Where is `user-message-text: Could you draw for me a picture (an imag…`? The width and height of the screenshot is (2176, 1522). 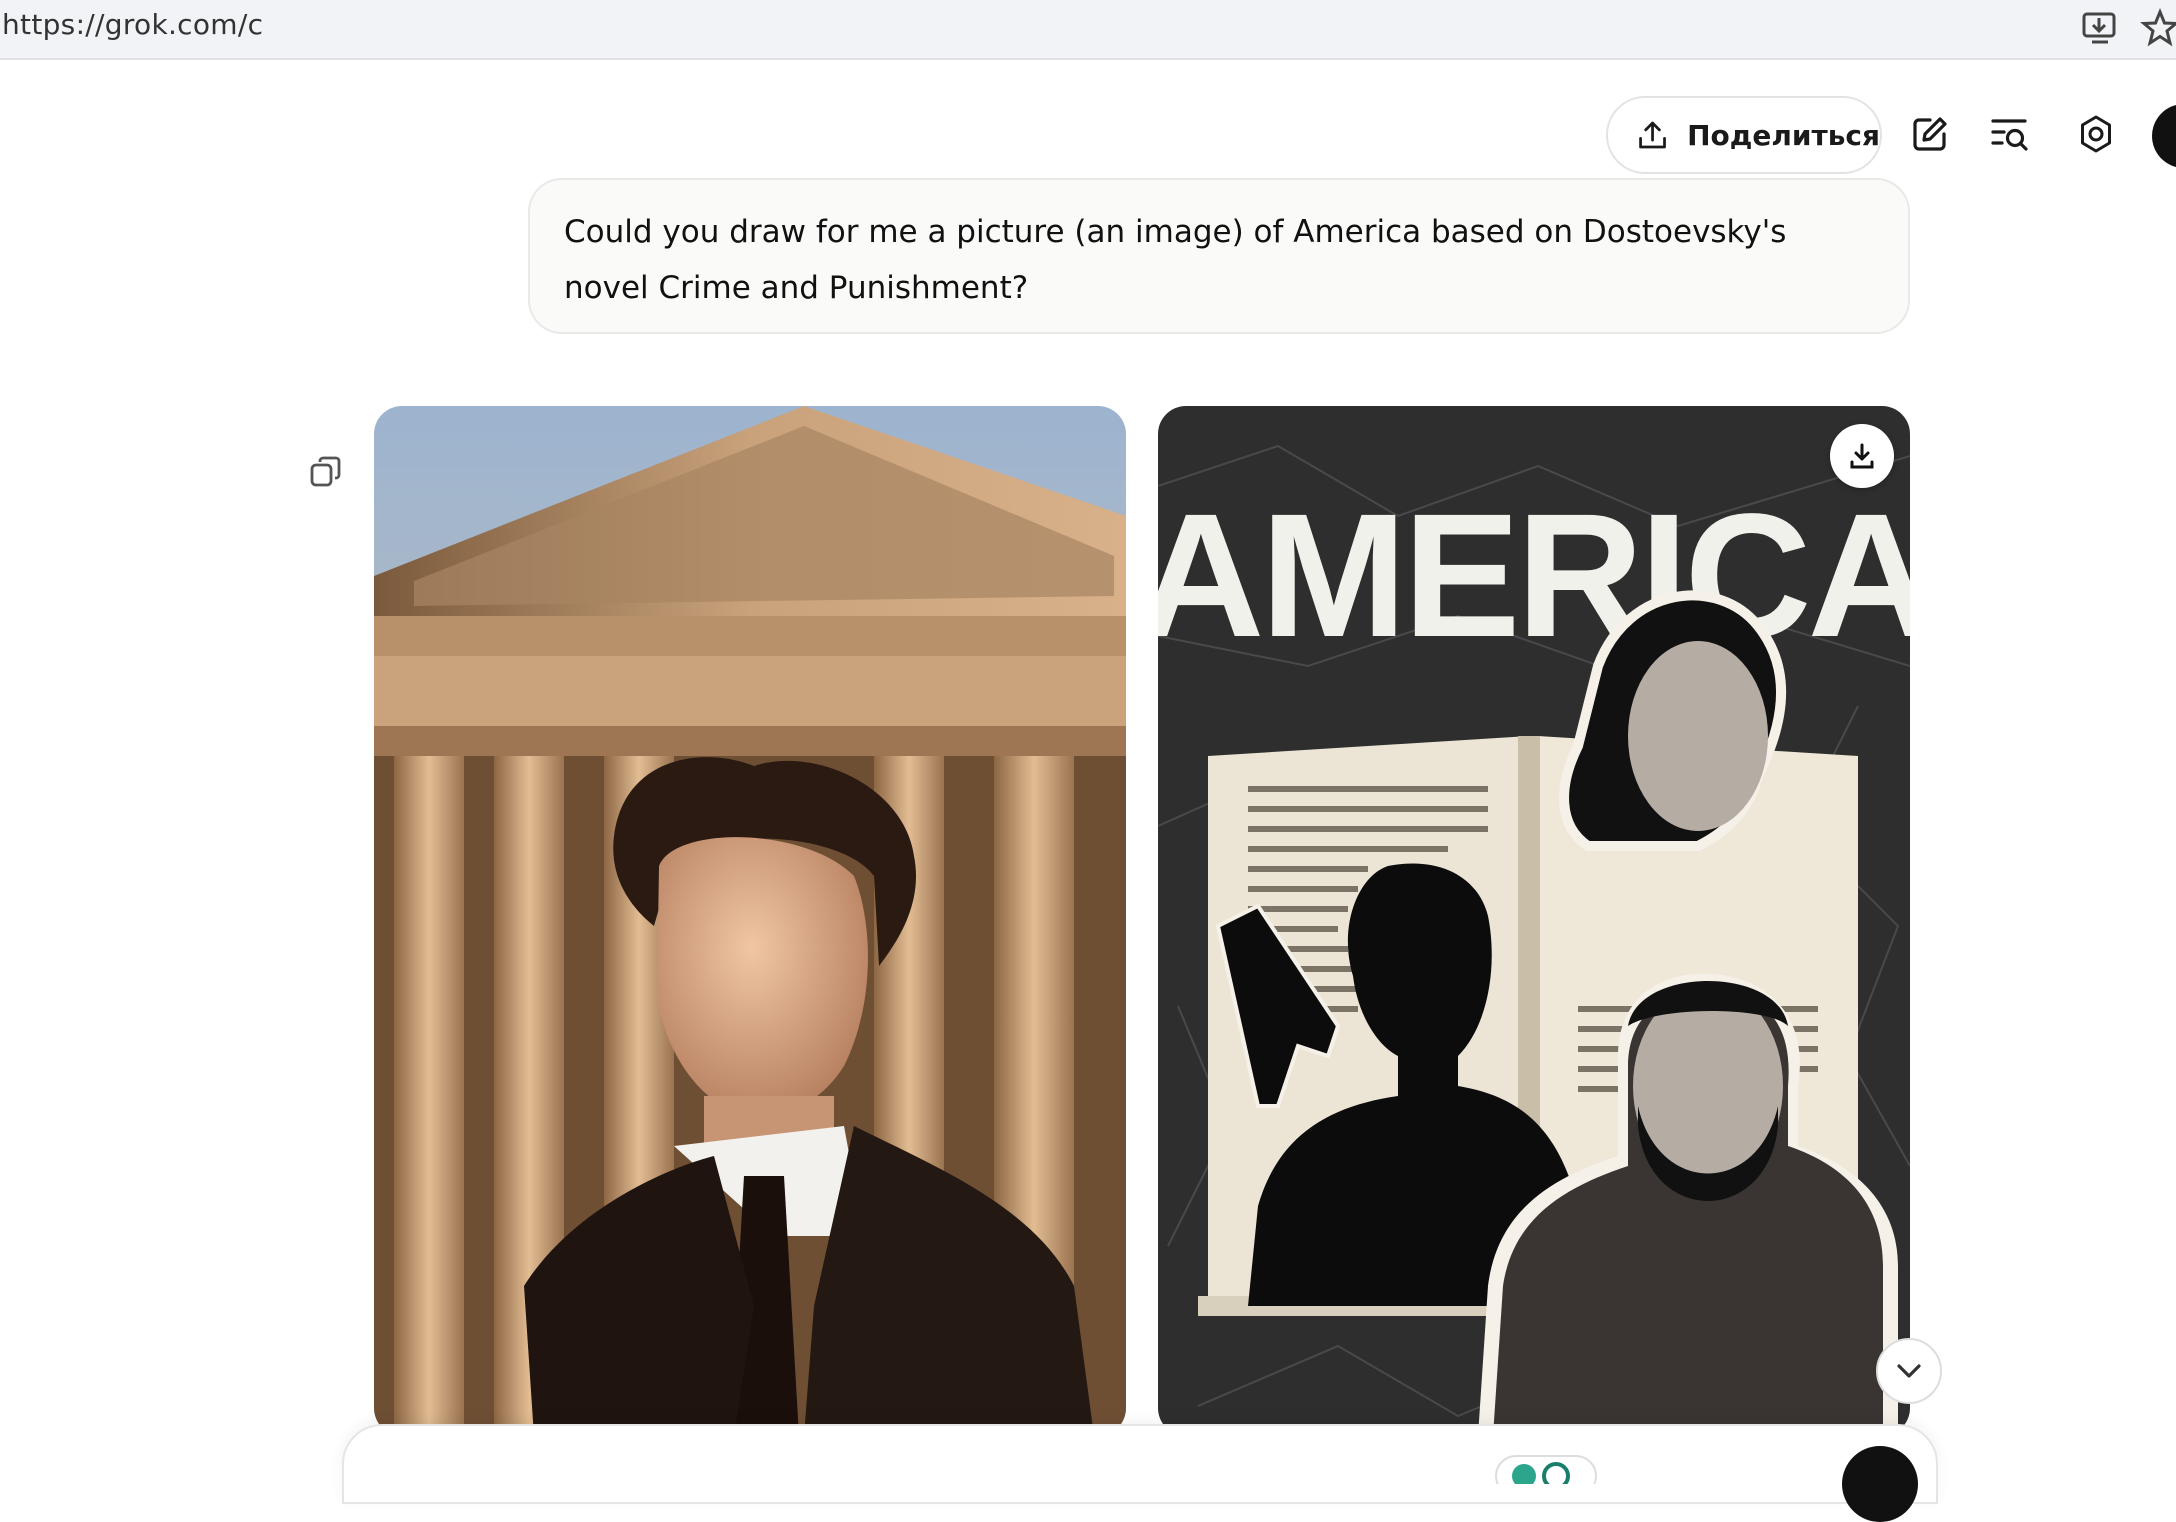
user-message-text: Could you draw for me a picture (an imag… is located at coordinates (1175, 260).